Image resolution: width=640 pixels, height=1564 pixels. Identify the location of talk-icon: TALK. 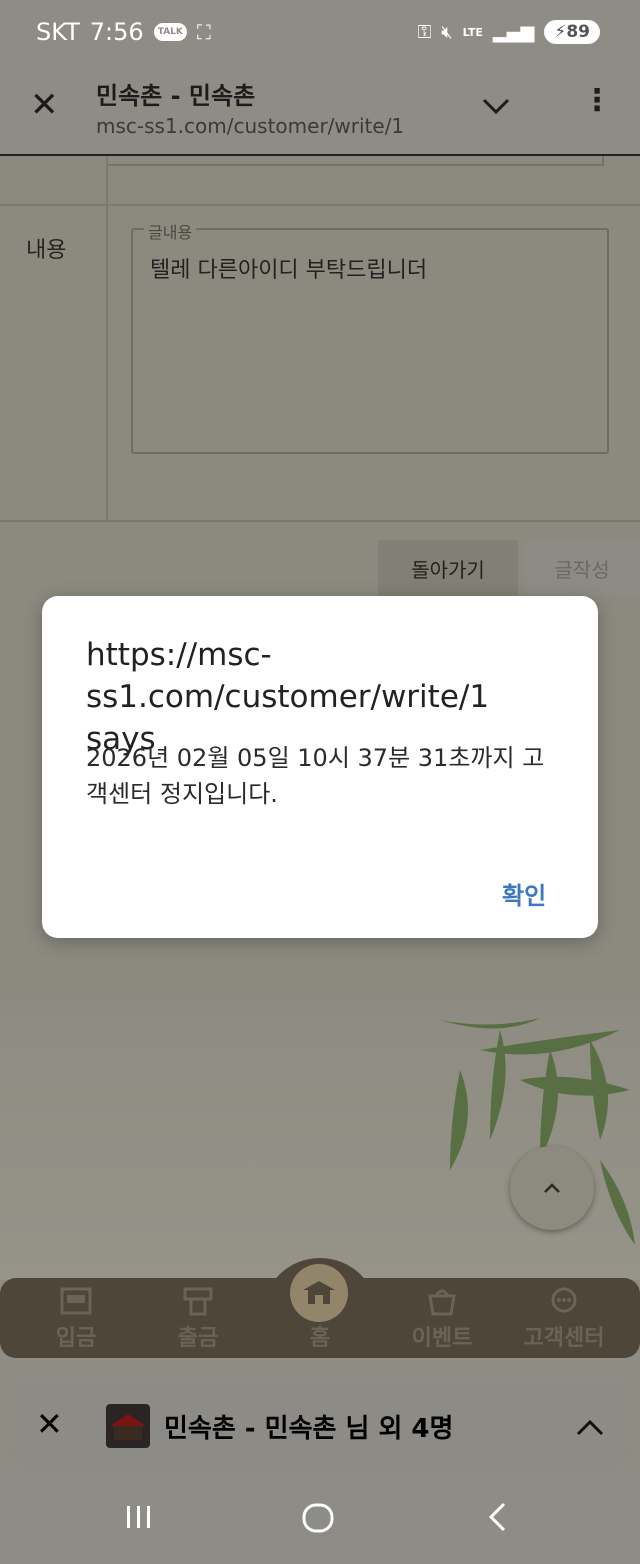
(170, 32).